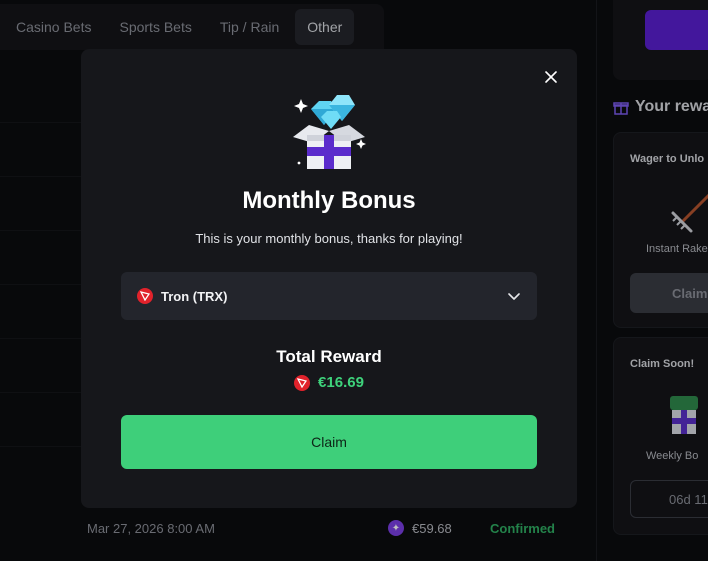 Image resolution: width=708 pixels, height=561 pixels. I want to click on total-reward-amount: €16.69, so click(341, 382).